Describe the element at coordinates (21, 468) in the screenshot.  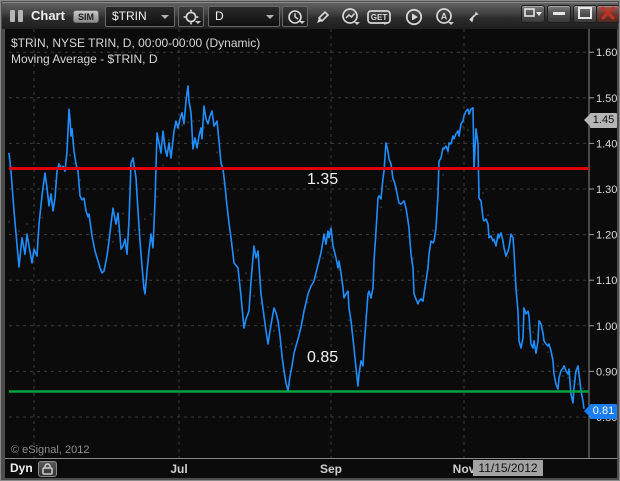
I see `dyn-mode-label: Dyn` at that location.